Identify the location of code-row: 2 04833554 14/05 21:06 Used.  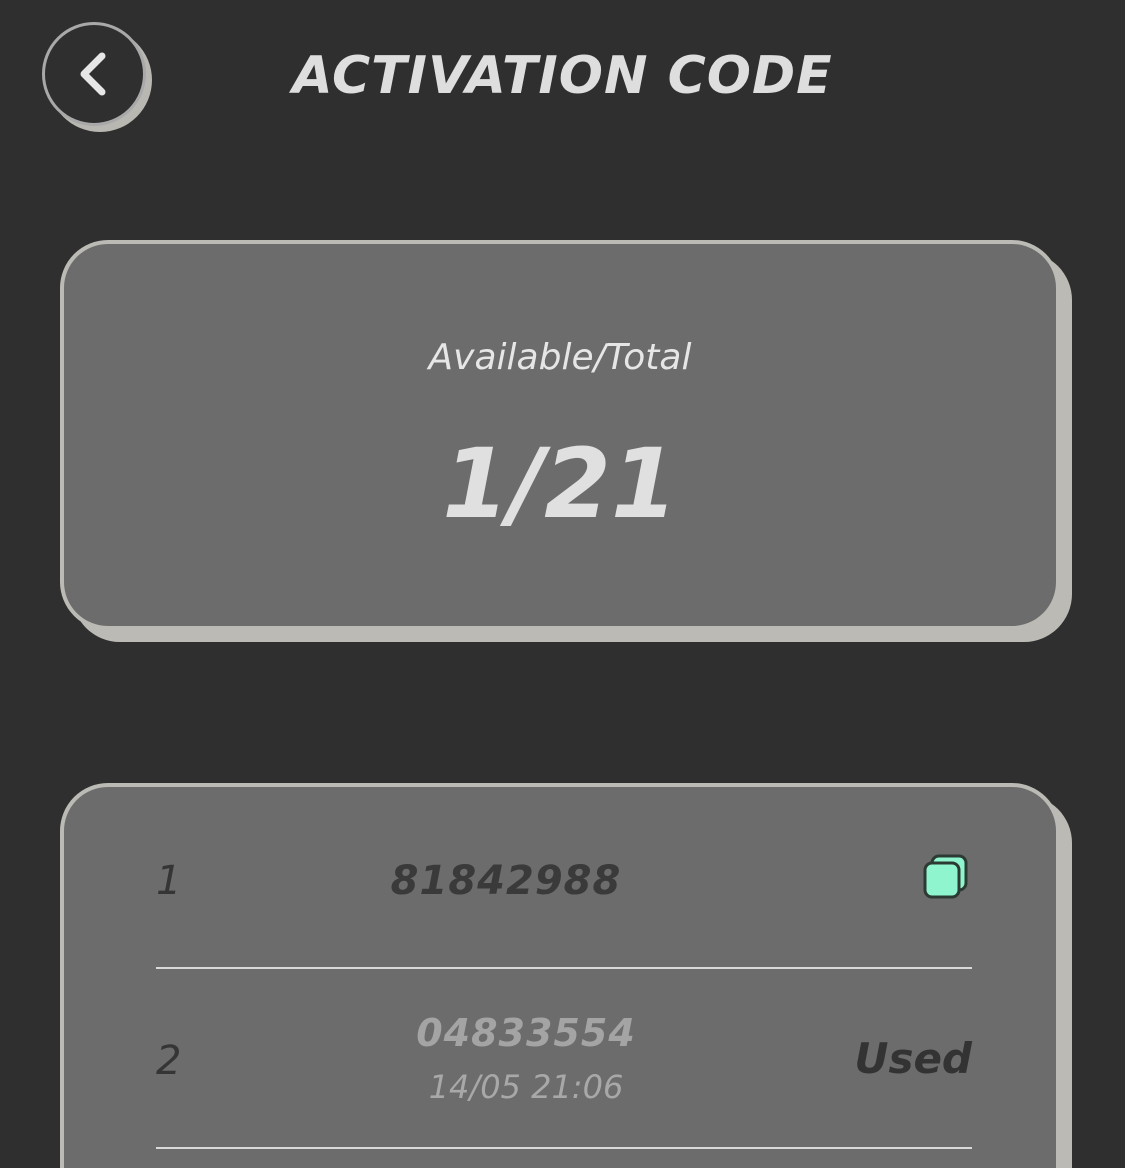
(564, 1059).